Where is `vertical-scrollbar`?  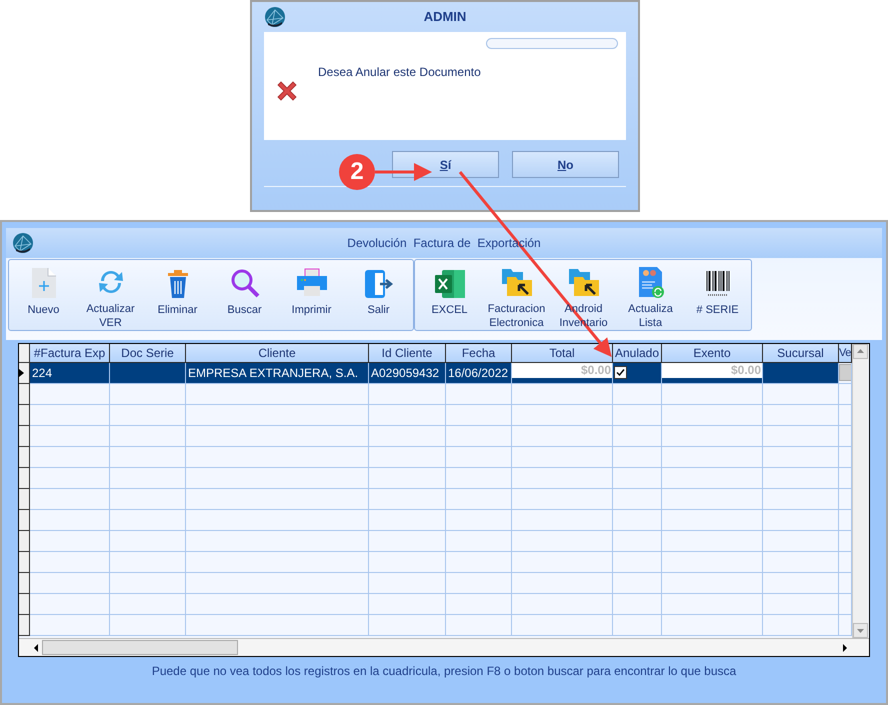 vertical-scrollbar is located at coordinates (860, 491).